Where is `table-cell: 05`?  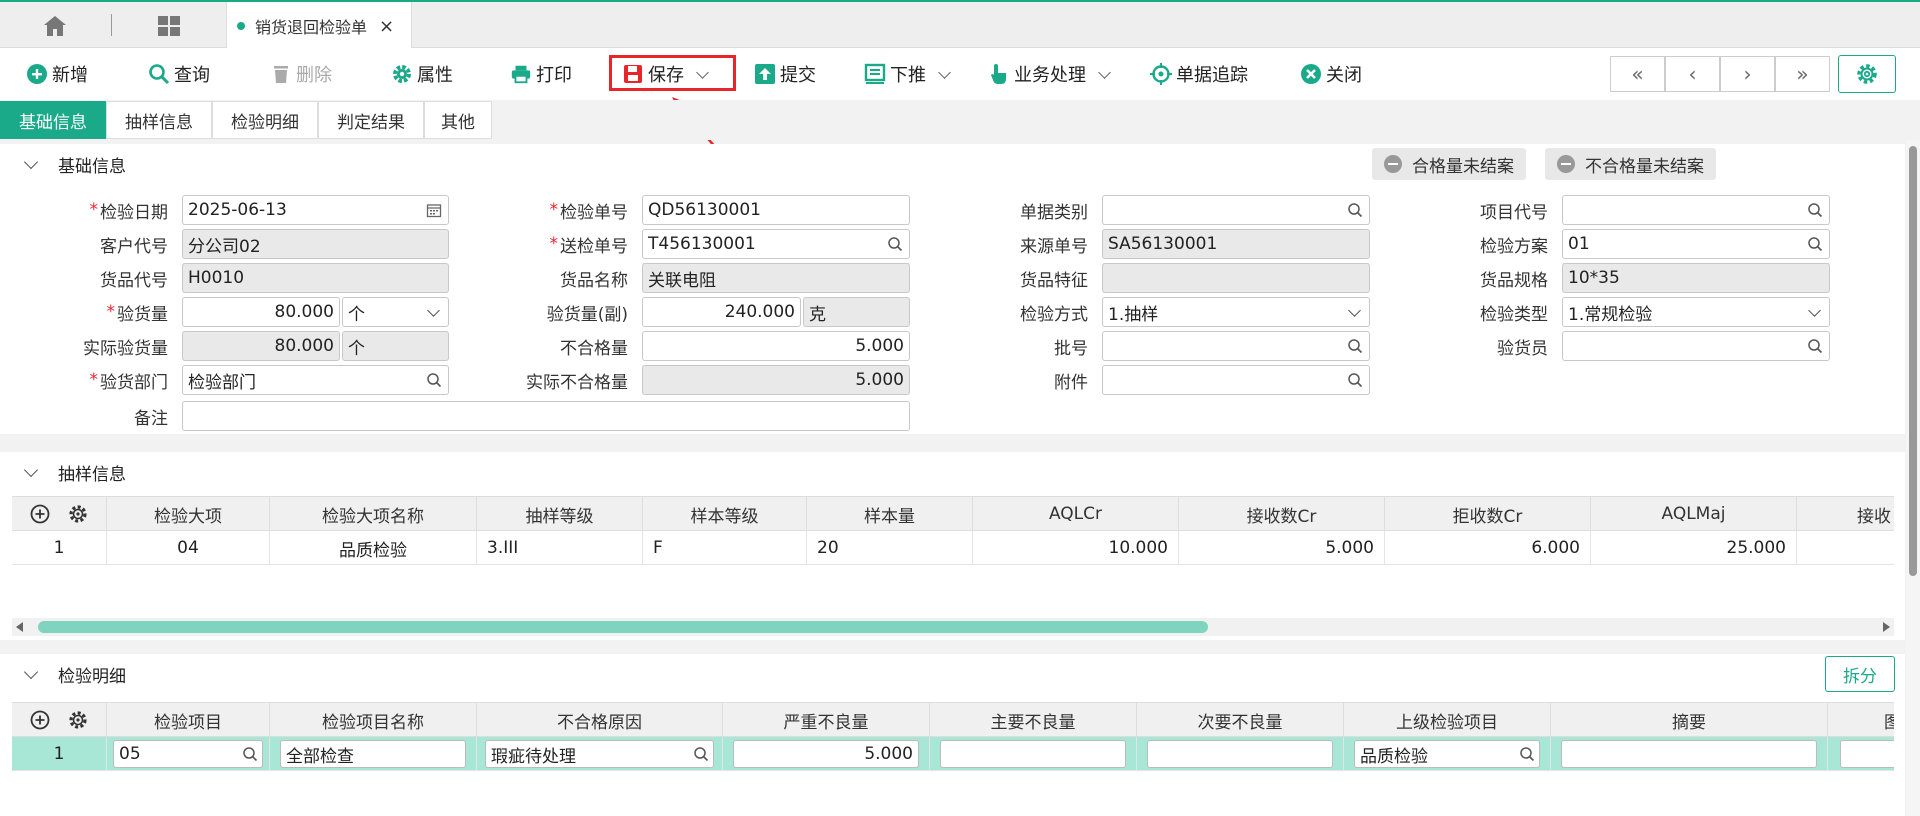 table-cell: 05 is located at coordinates (188, 754).